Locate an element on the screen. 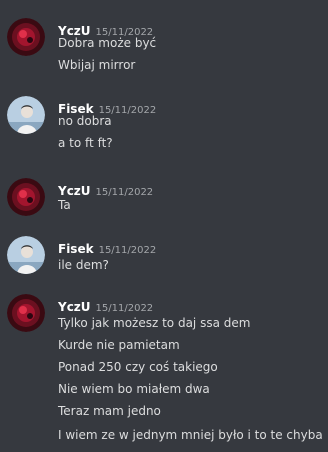 The width and height of the screenshot is (328, 452). message-group: Fisek 15/11/2022 no dobra a to ft ft? is located at coordinates (164, 126).